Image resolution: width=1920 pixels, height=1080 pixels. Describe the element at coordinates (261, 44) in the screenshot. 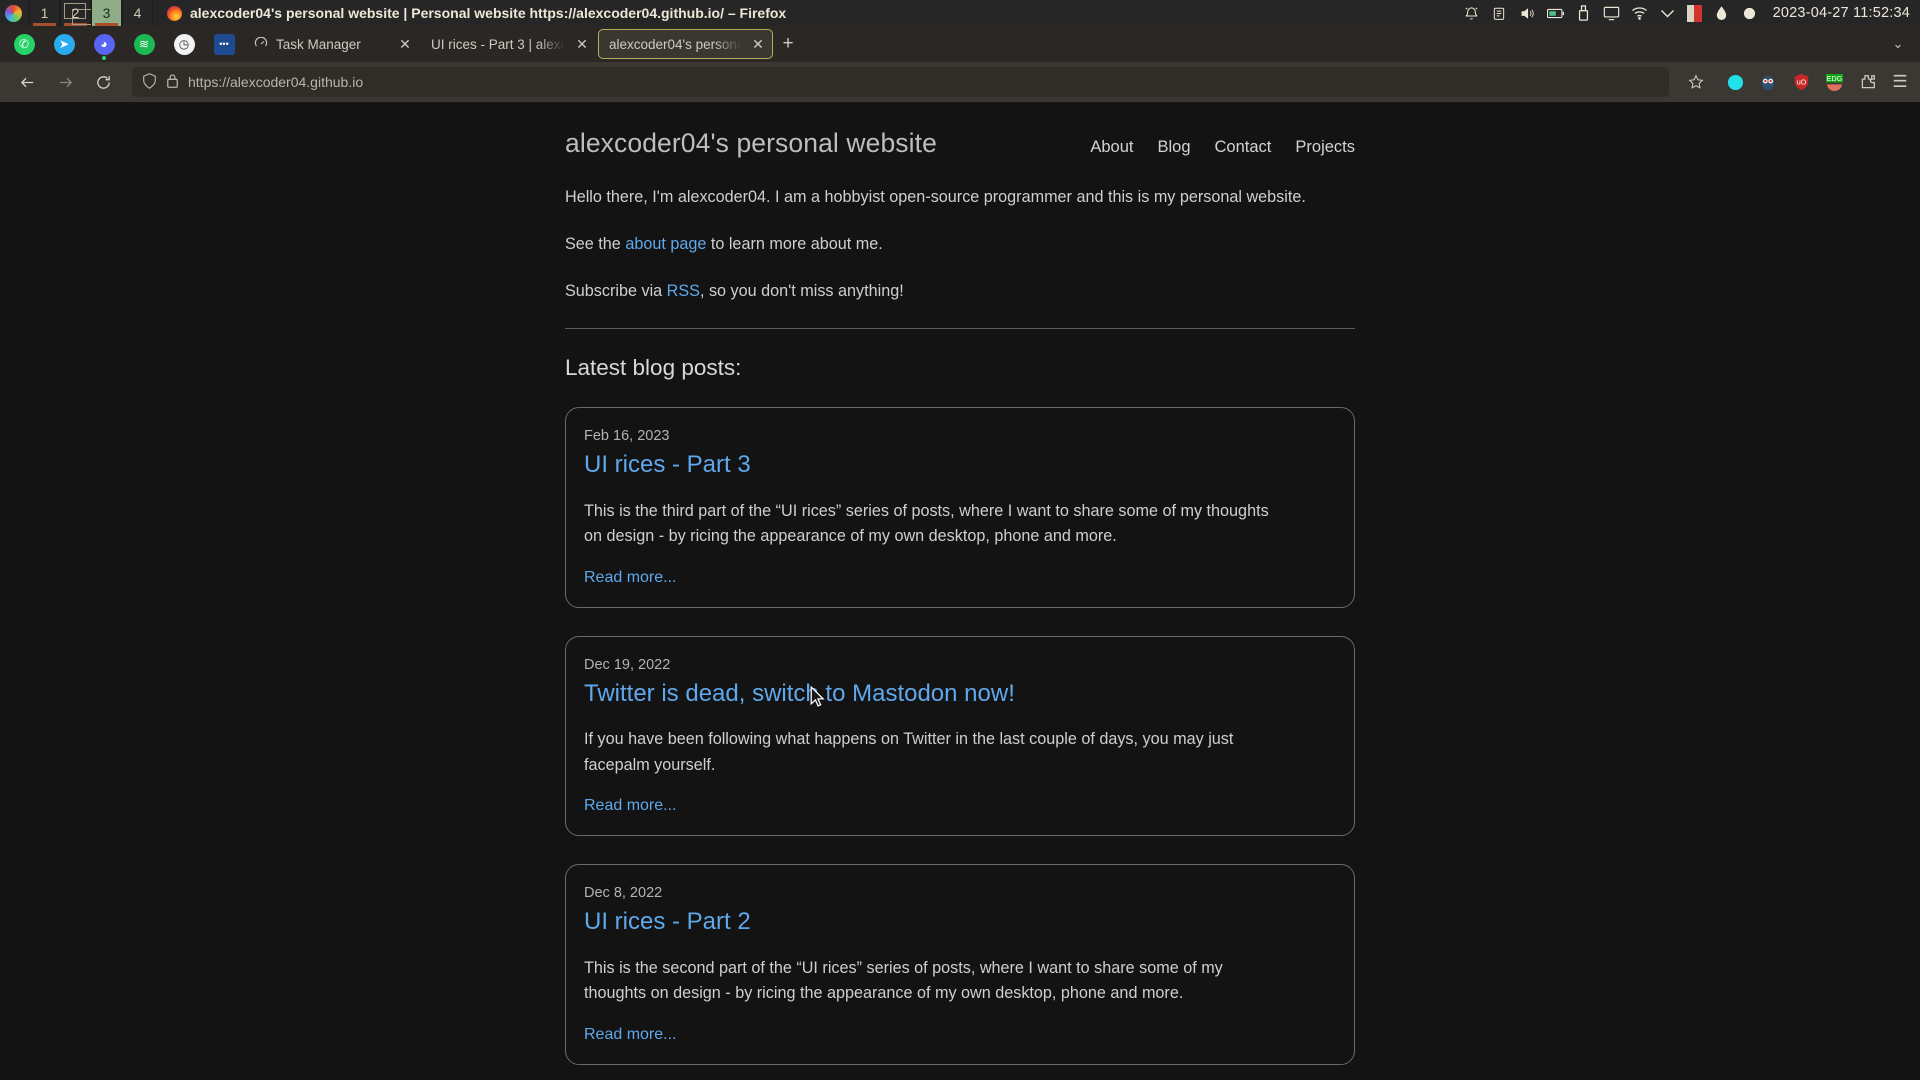

I see `gauge-icon` at that location.